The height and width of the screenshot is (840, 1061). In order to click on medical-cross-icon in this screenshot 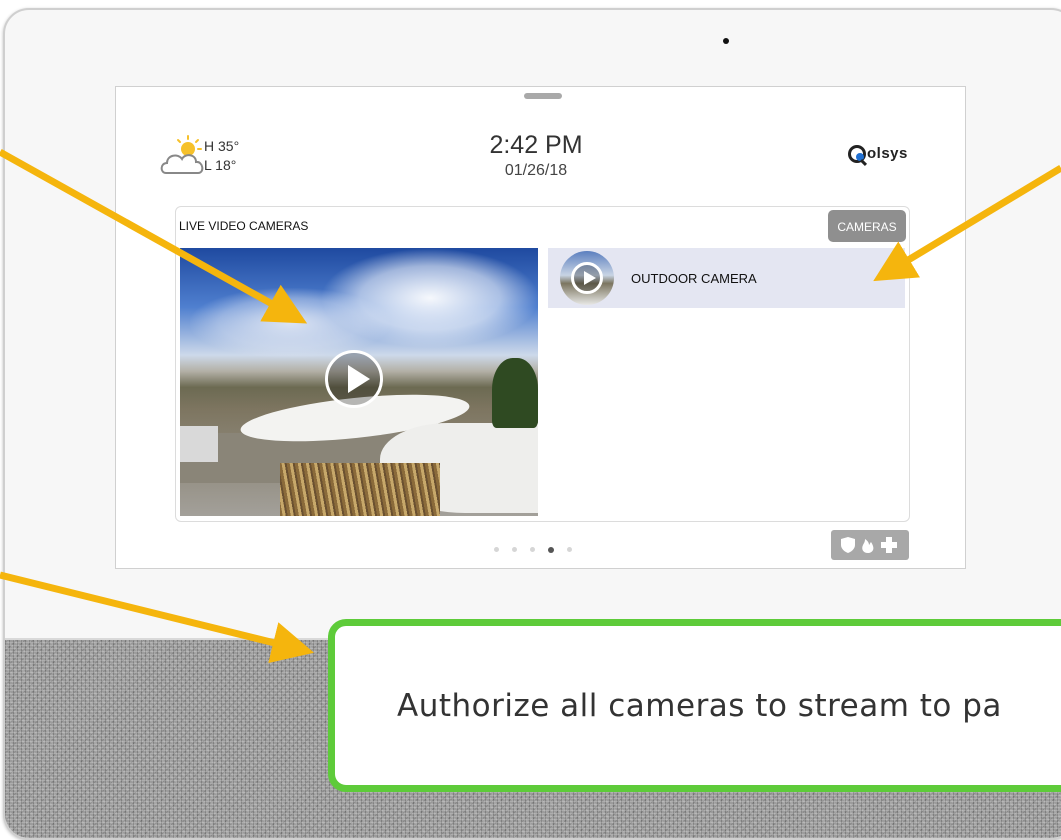, I will do `click(889, 545)`.